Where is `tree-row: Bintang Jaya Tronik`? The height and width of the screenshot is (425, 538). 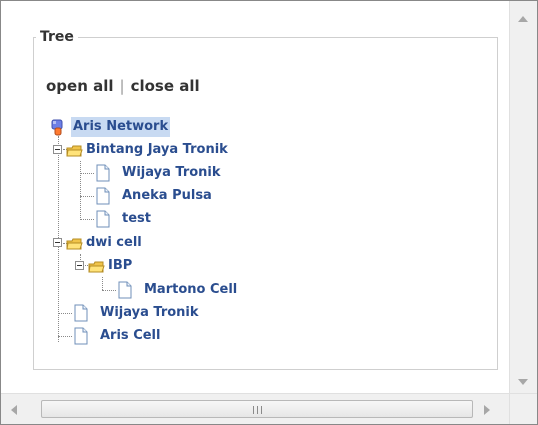 tree-row: Bintang Jaya Tronik is located at coordinates (183, 150).